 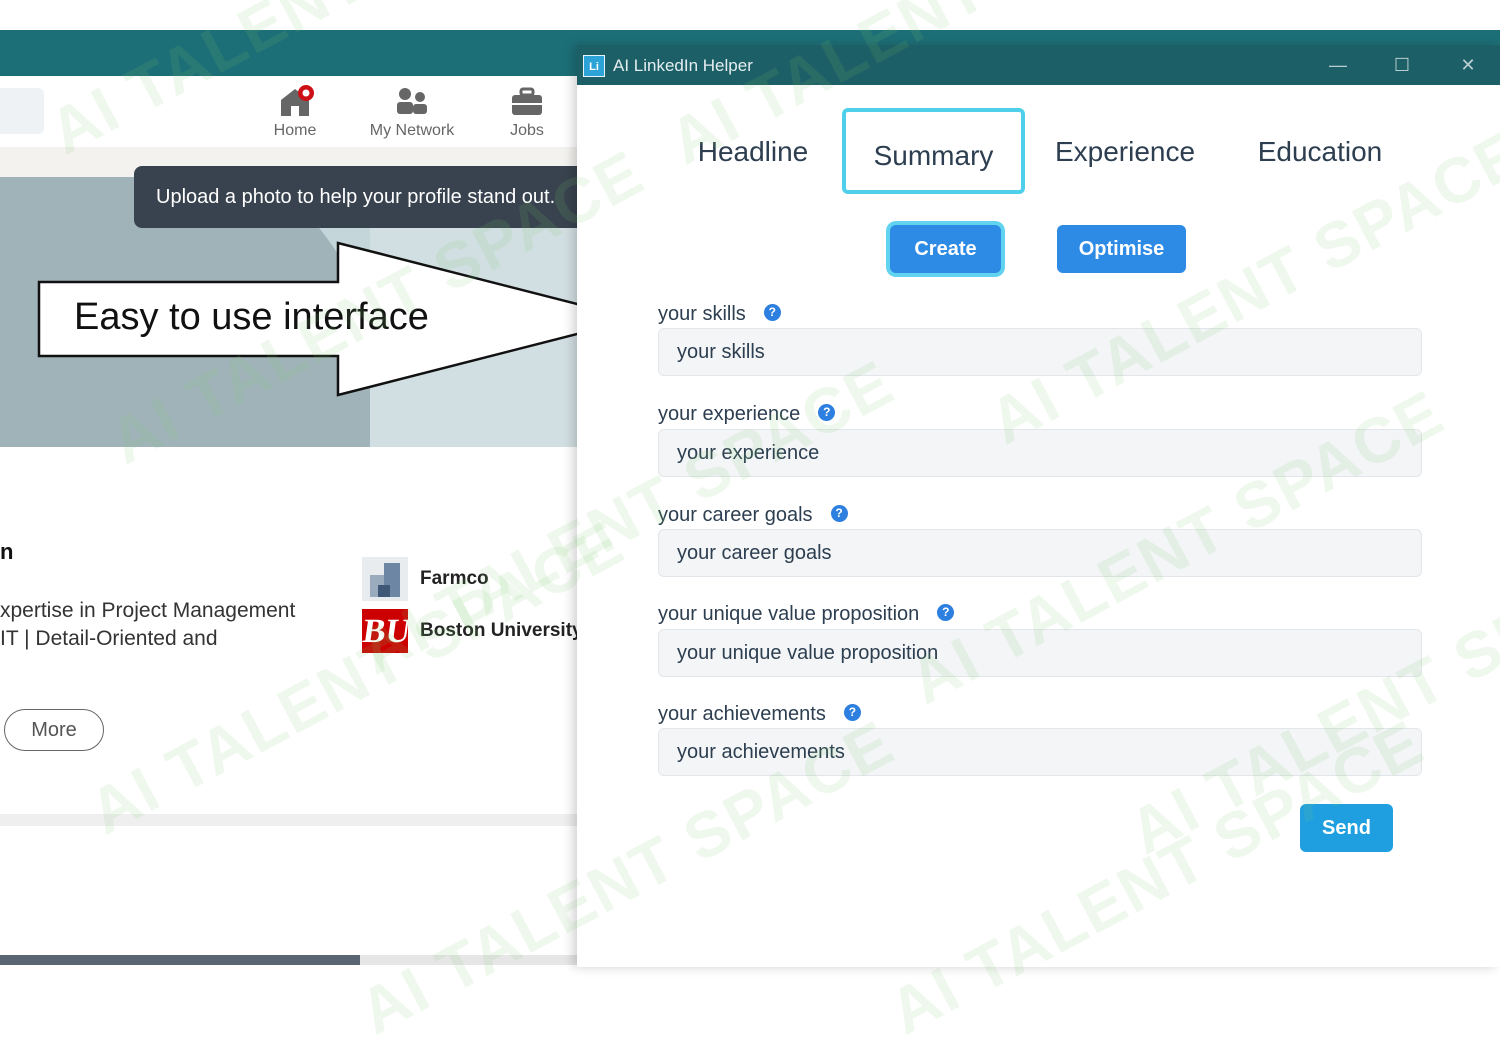 What do you see at coordinates (1040, 653) in the screenshot?
I see `value-proposition-input` at bounding box center [1040, 653].